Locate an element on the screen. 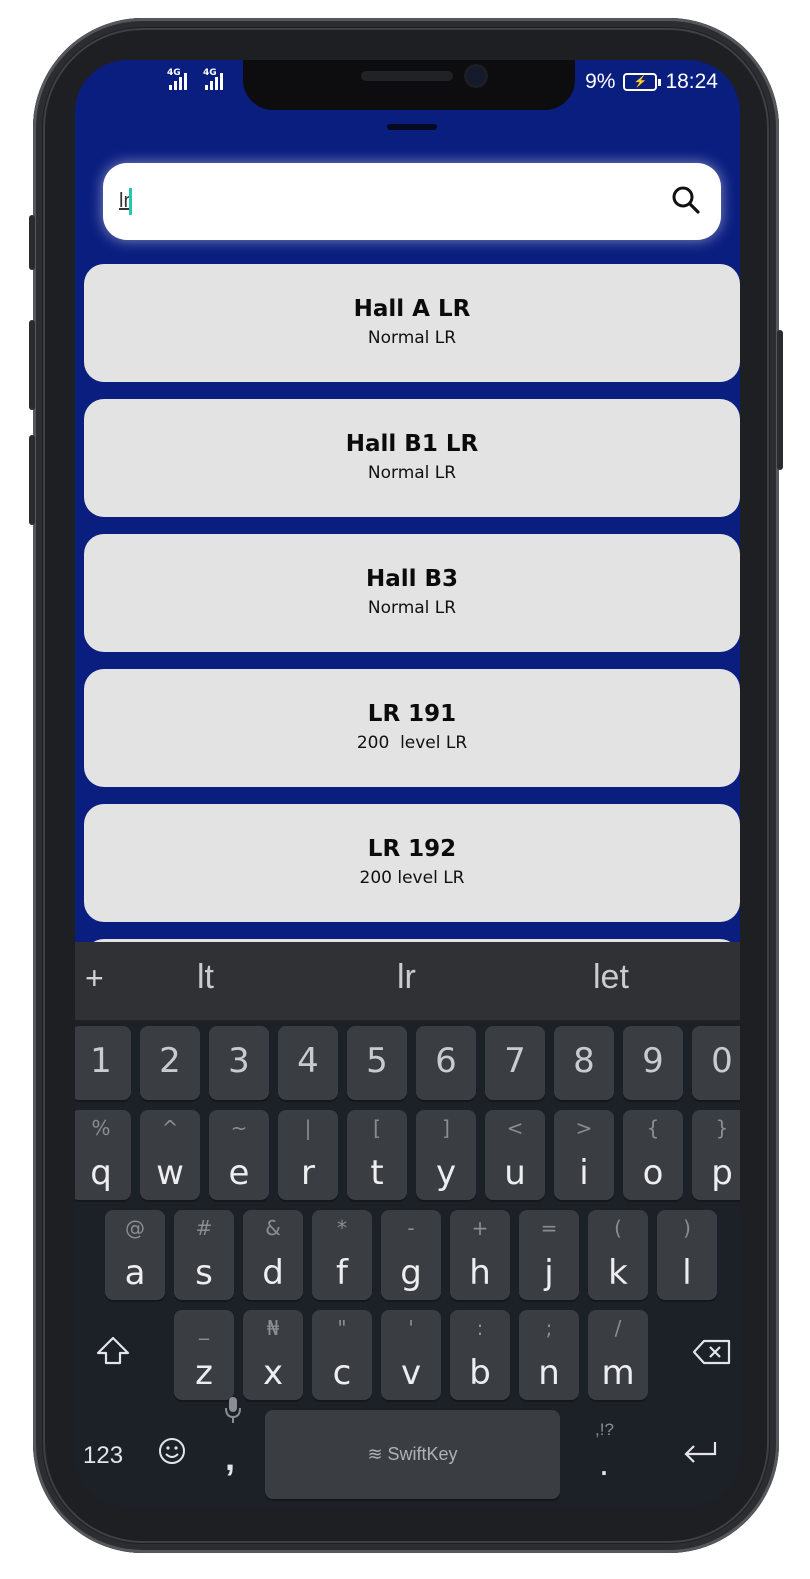 The width and height of the screenshot is (810, 1579). key-label: c is located at coordinates (342, 1373).